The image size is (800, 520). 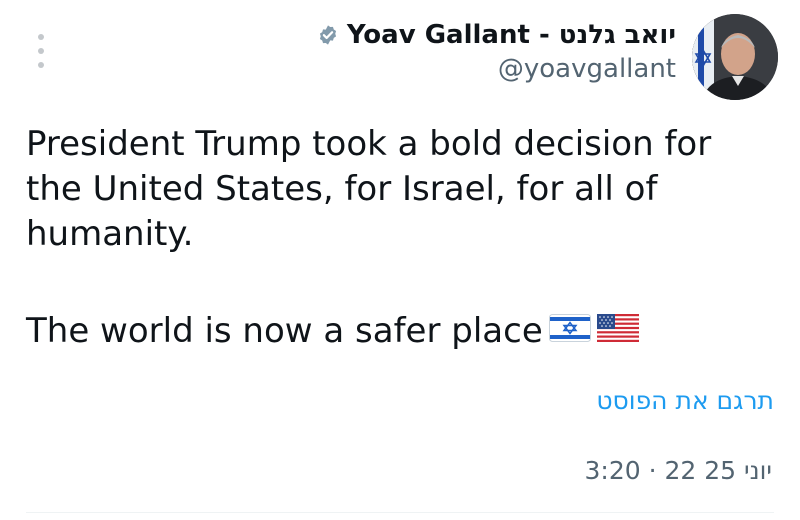 What do you see at coordinates (511, 35) in the screenshot?
I see `author-display-name: Yoav Gallant - יואב גלנט` at bounding box center [511, 35].